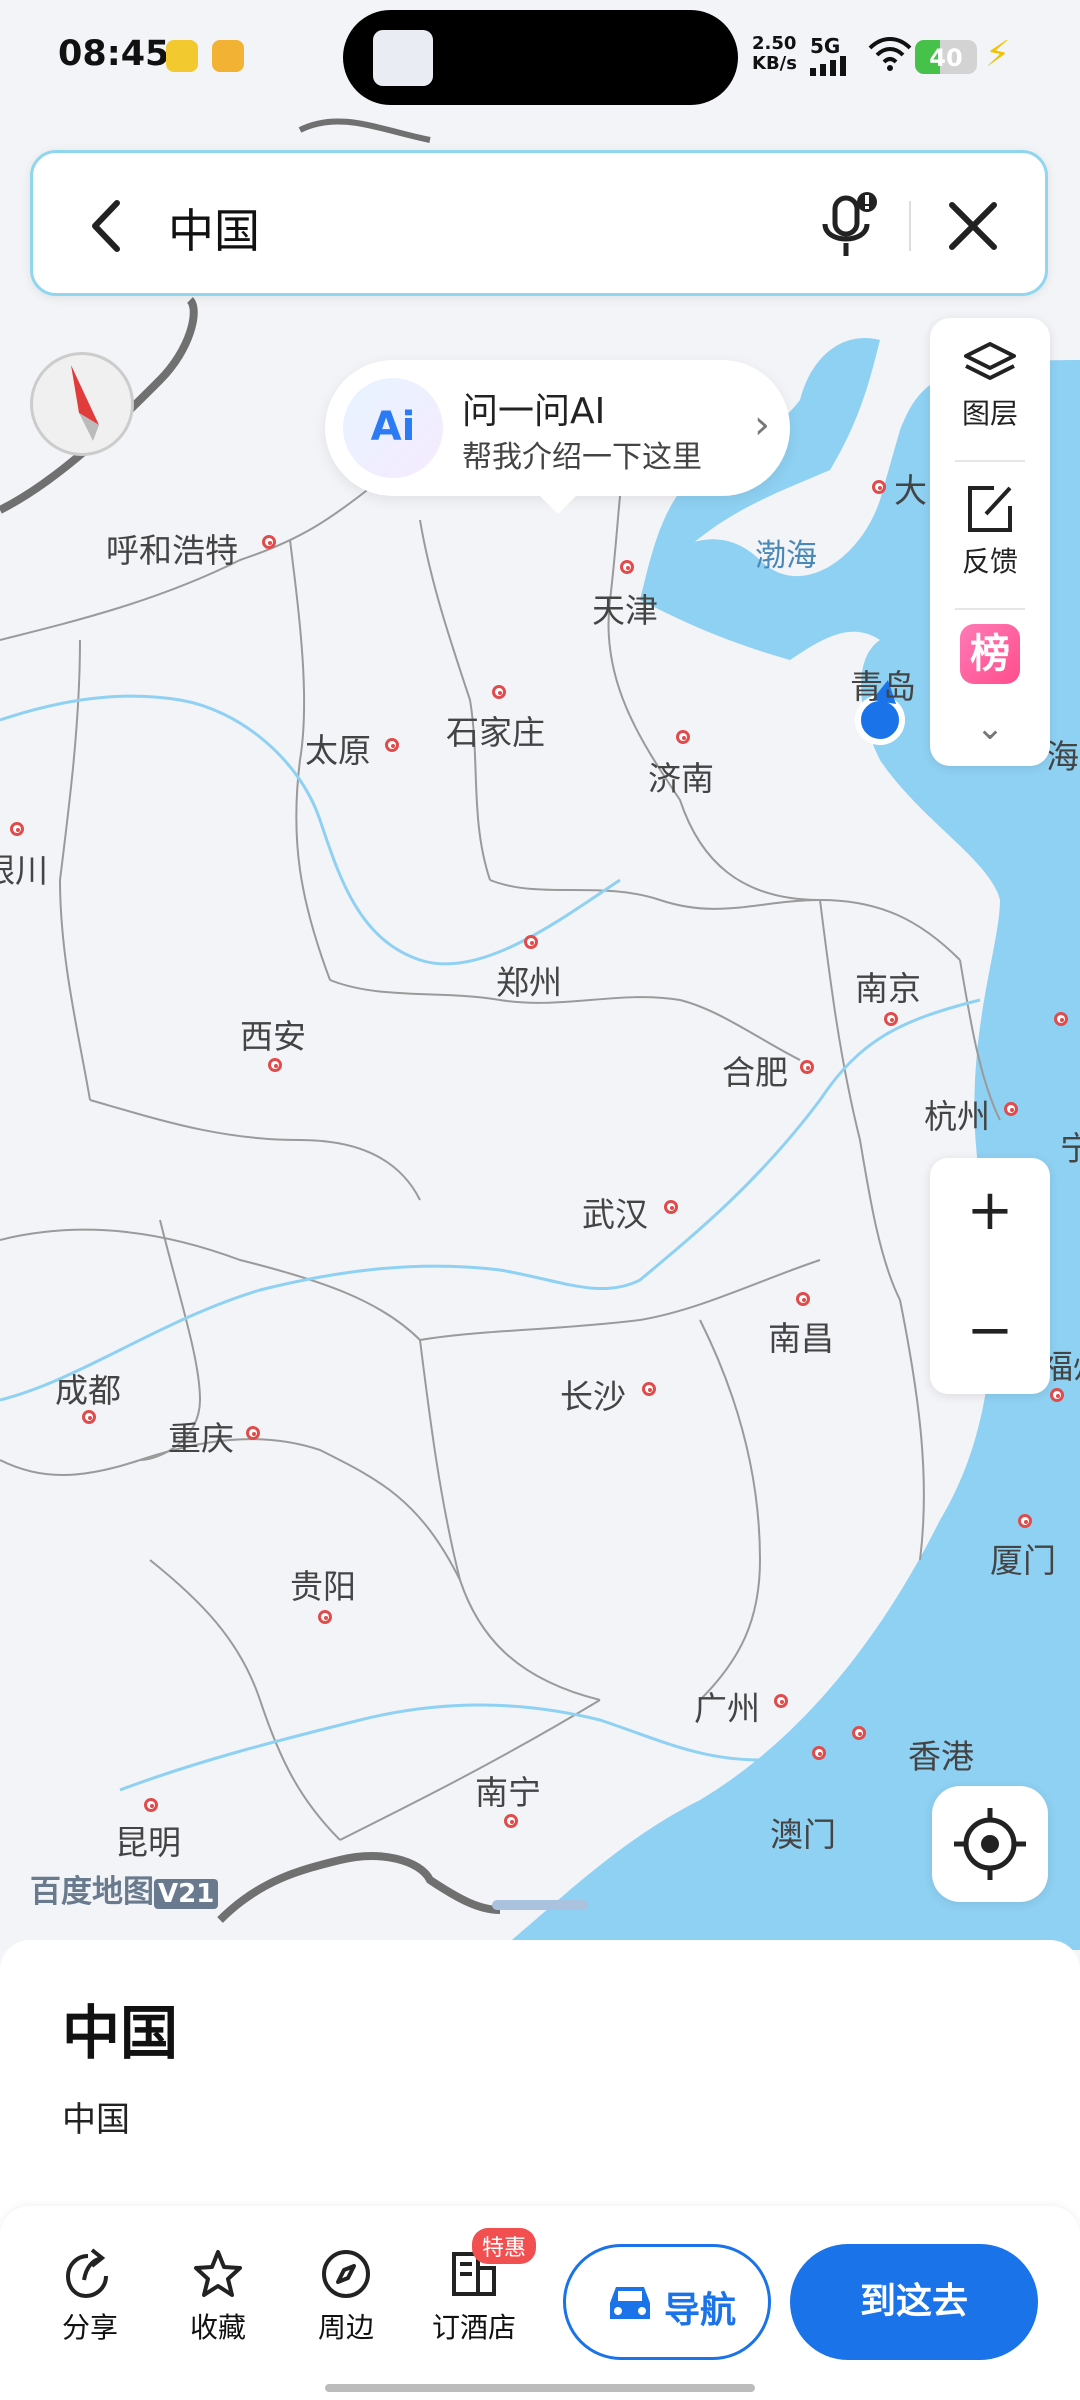  Describe the element at coordinates (473, 2327) in the screenshot. I see `hotel-label: 订酒店` at that location.